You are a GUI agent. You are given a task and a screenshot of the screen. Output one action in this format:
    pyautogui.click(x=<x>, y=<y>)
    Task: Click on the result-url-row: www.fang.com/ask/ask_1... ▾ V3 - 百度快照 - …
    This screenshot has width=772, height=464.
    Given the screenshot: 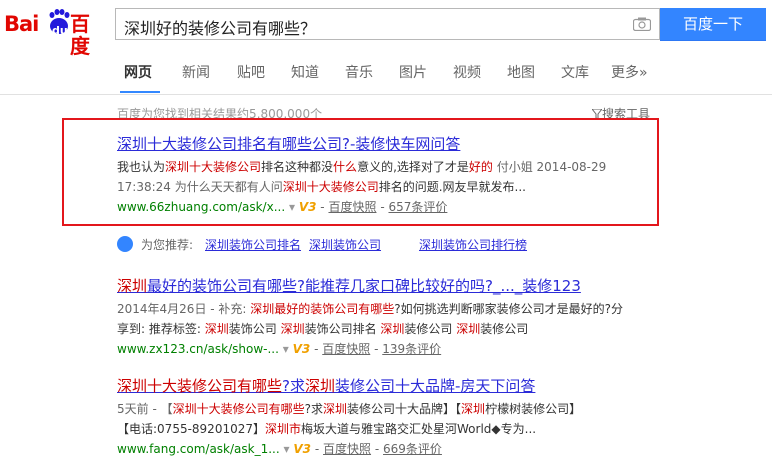 What is the action you would take?
    pyautogui.click(x=384, y=449)
    